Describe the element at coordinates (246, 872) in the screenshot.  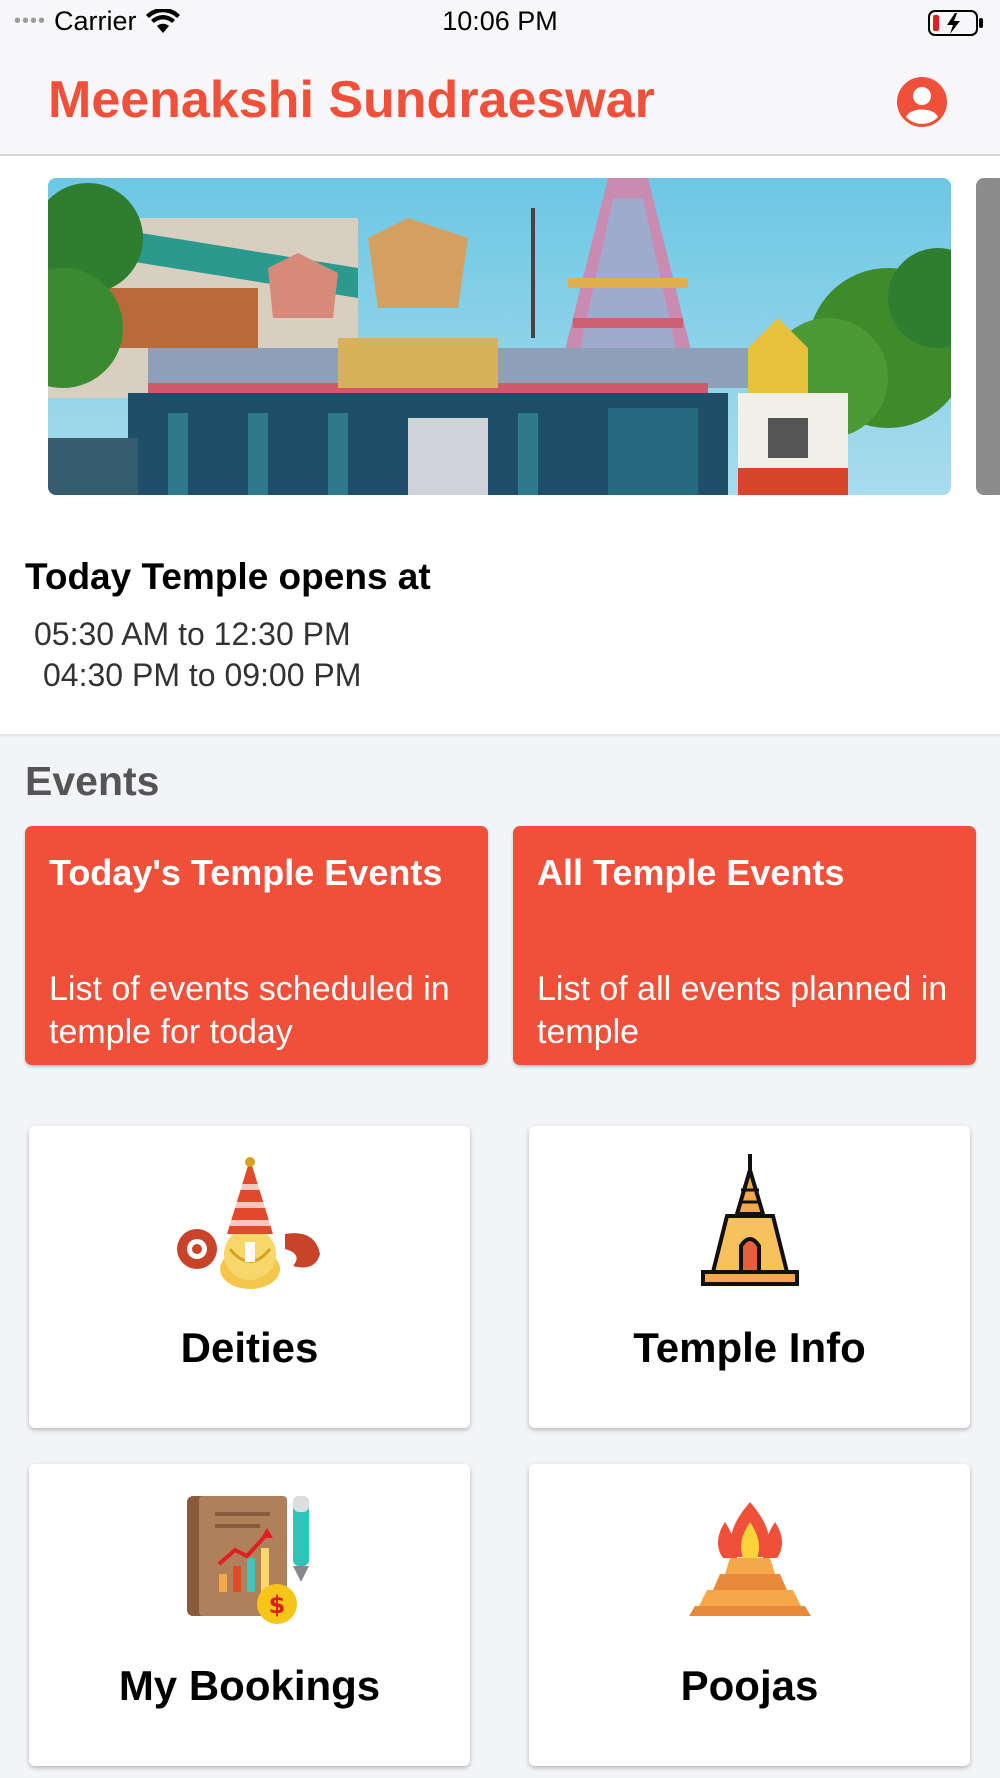
I see `event-card-title: Today's Temple Events` at that location.